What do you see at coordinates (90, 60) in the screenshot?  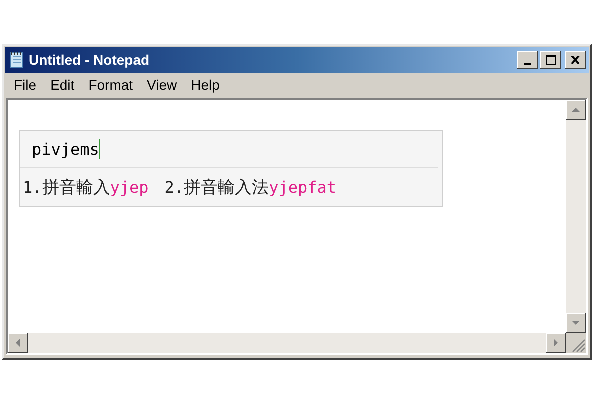 I see `window-title: Untitled - Notepad` at bounding box center [90, 60].